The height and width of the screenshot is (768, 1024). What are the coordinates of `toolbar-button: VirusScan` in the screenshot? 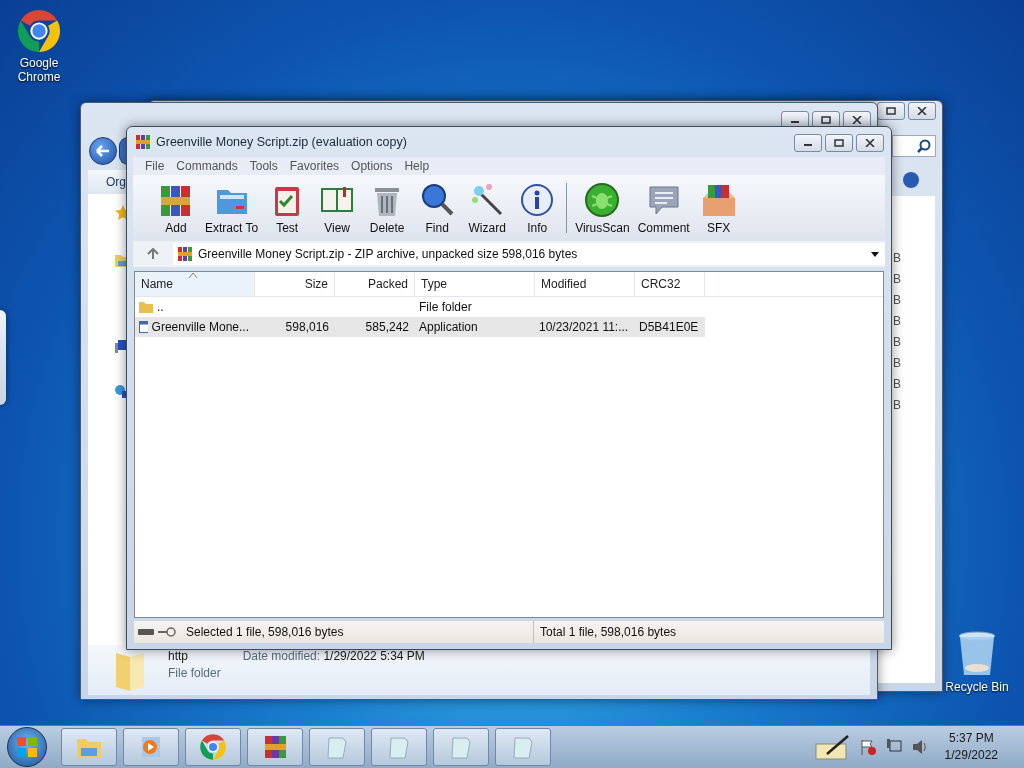 It's located at (602, 208).